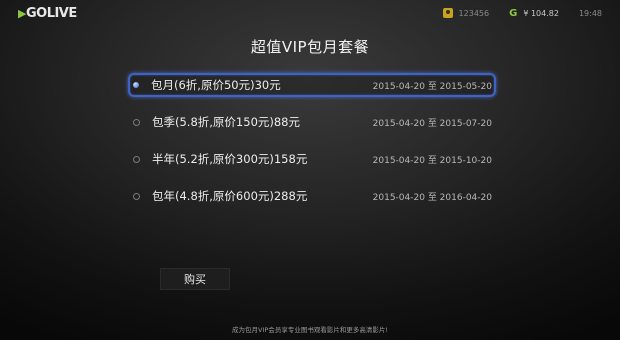 The width and height of the screenshot is (620, 340). I want to click on user-icon, so click(447, 13).